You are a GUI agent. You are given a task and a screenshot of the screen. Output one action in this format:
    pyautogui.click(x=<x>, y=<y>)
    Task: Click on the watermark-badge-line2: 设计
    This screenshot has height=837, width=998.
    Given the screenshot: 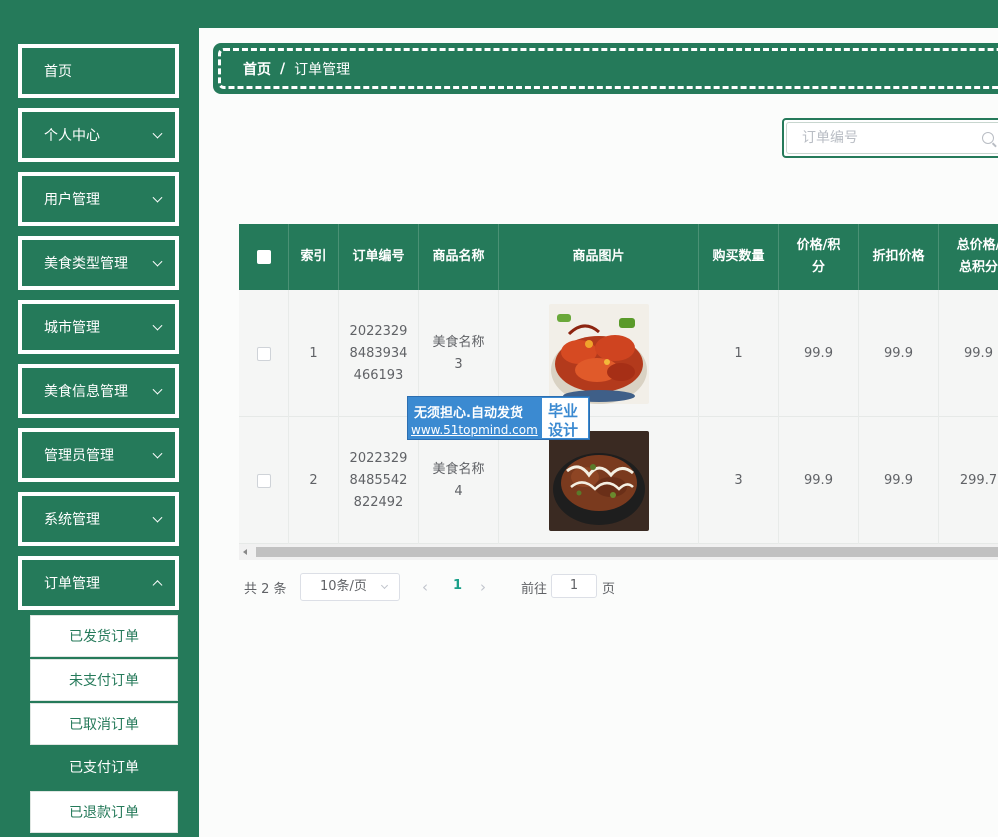 What is the action you would take?
    pyautogui.click(x=563, y=430)
    